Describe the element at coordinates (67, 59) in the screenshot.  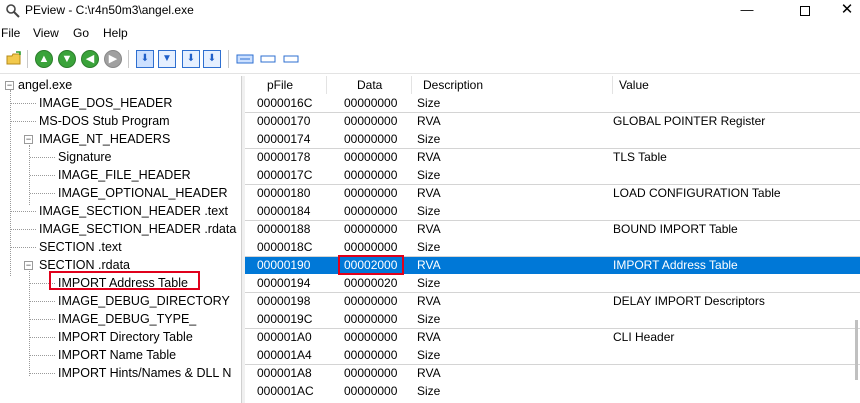
I see `next-icon: ▼` at that location.